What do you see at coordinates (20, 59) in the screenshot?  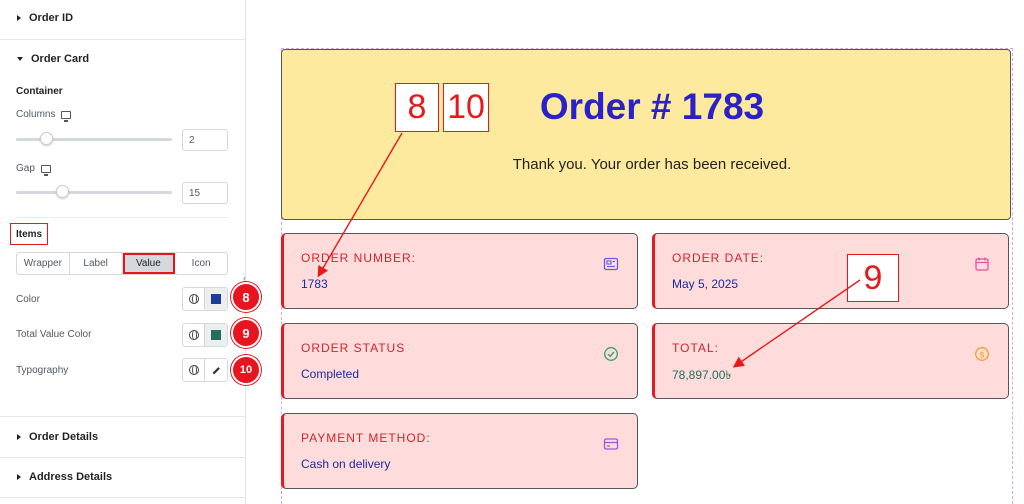 I see `caret-down-icon` at bounding box center [20, 59].